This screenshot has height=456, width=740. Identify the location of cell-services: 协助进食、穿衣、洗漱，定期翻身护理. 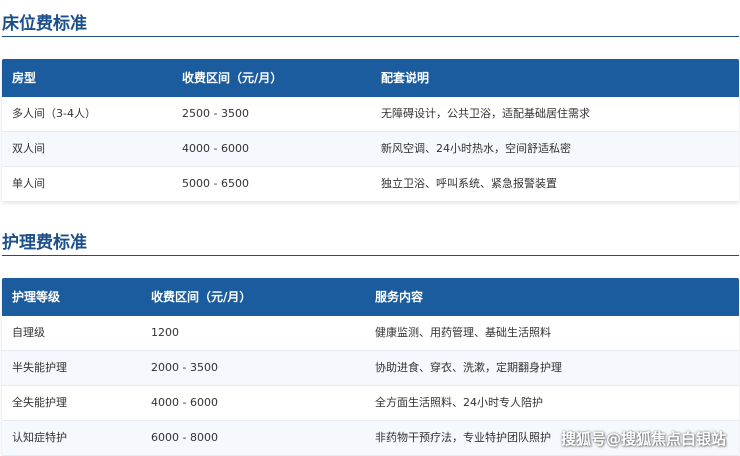
(468, 367).